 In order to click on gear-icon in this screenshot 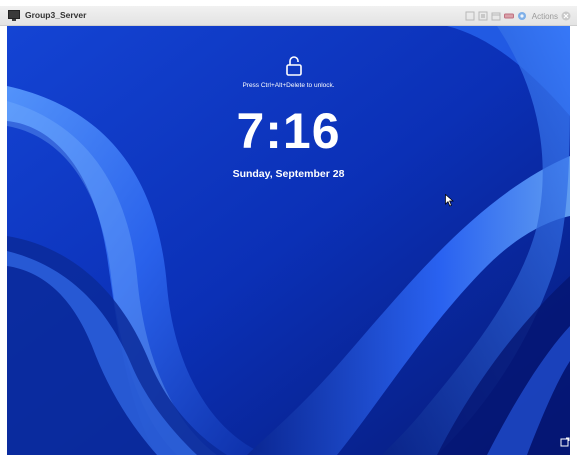, I will do `click(522, 16)`.